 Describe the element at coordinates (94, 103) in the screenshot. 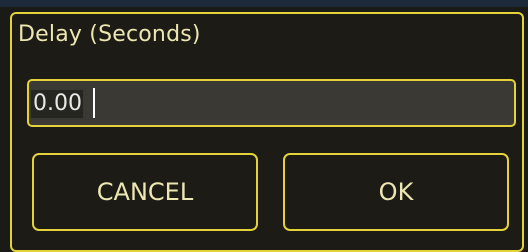

I see `text-caret` at that location.